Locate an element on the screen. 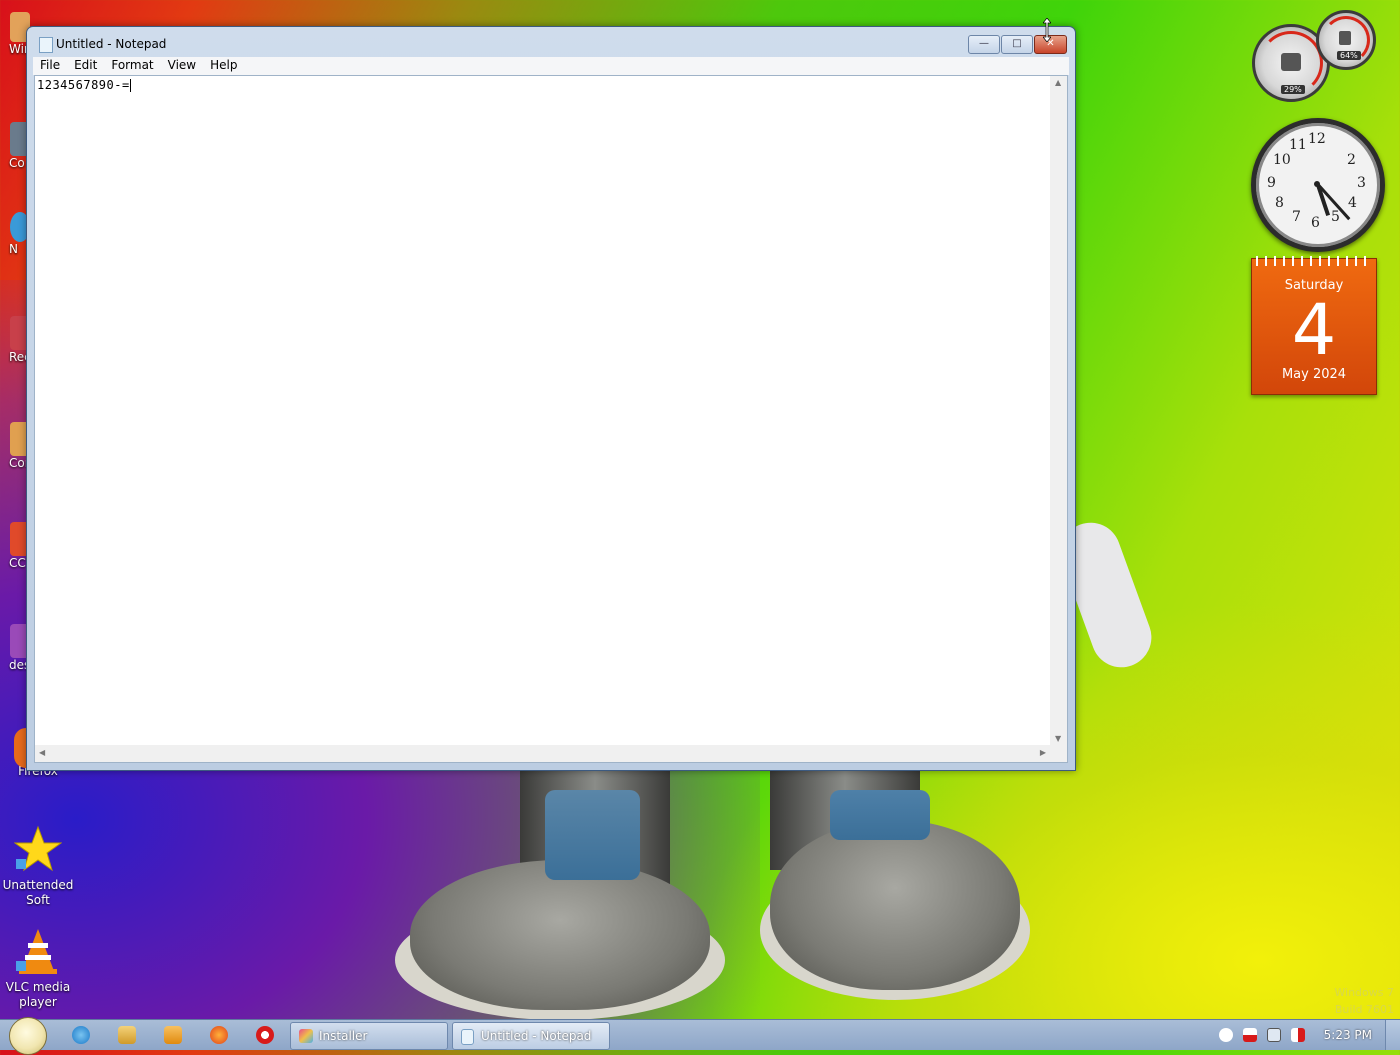 This screenshot has height=1055, width=1400. show-desktop-button is located at coordinates (1392, 1035).